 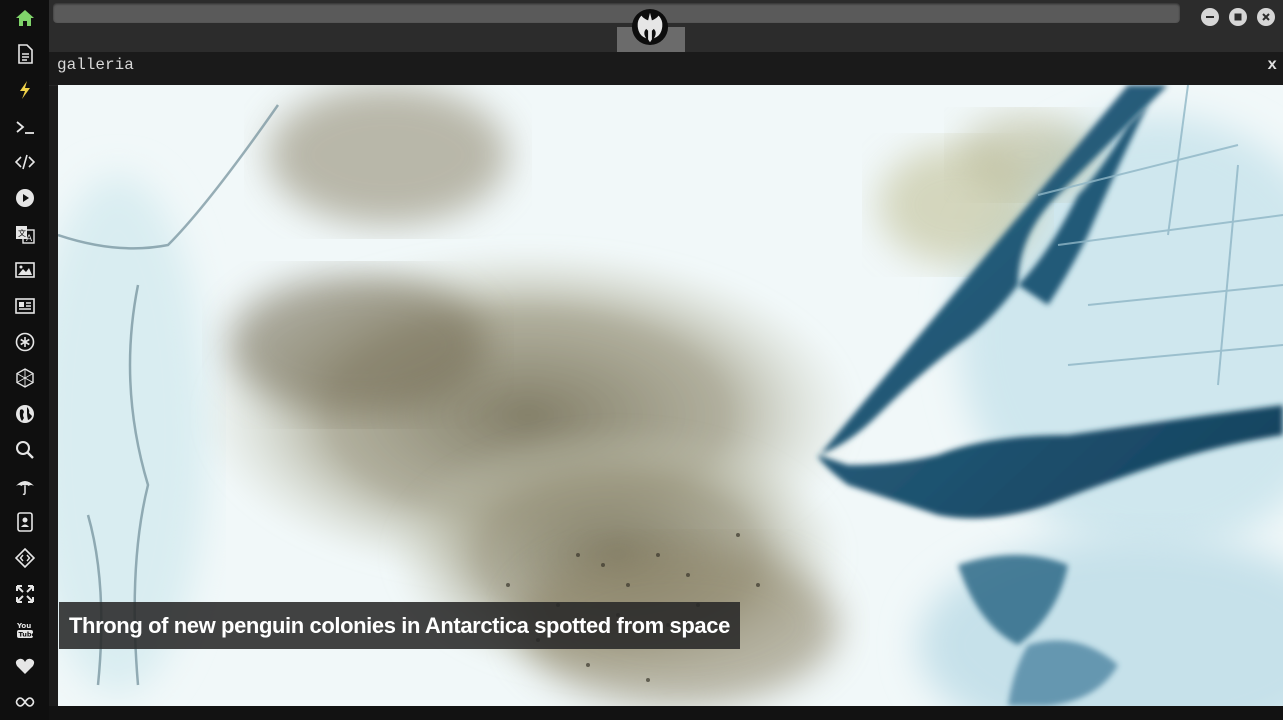 What do you see at coordinates (25, 378) in the screenshot?
I see `hexagon-icon` at bounding box center [25, 378].